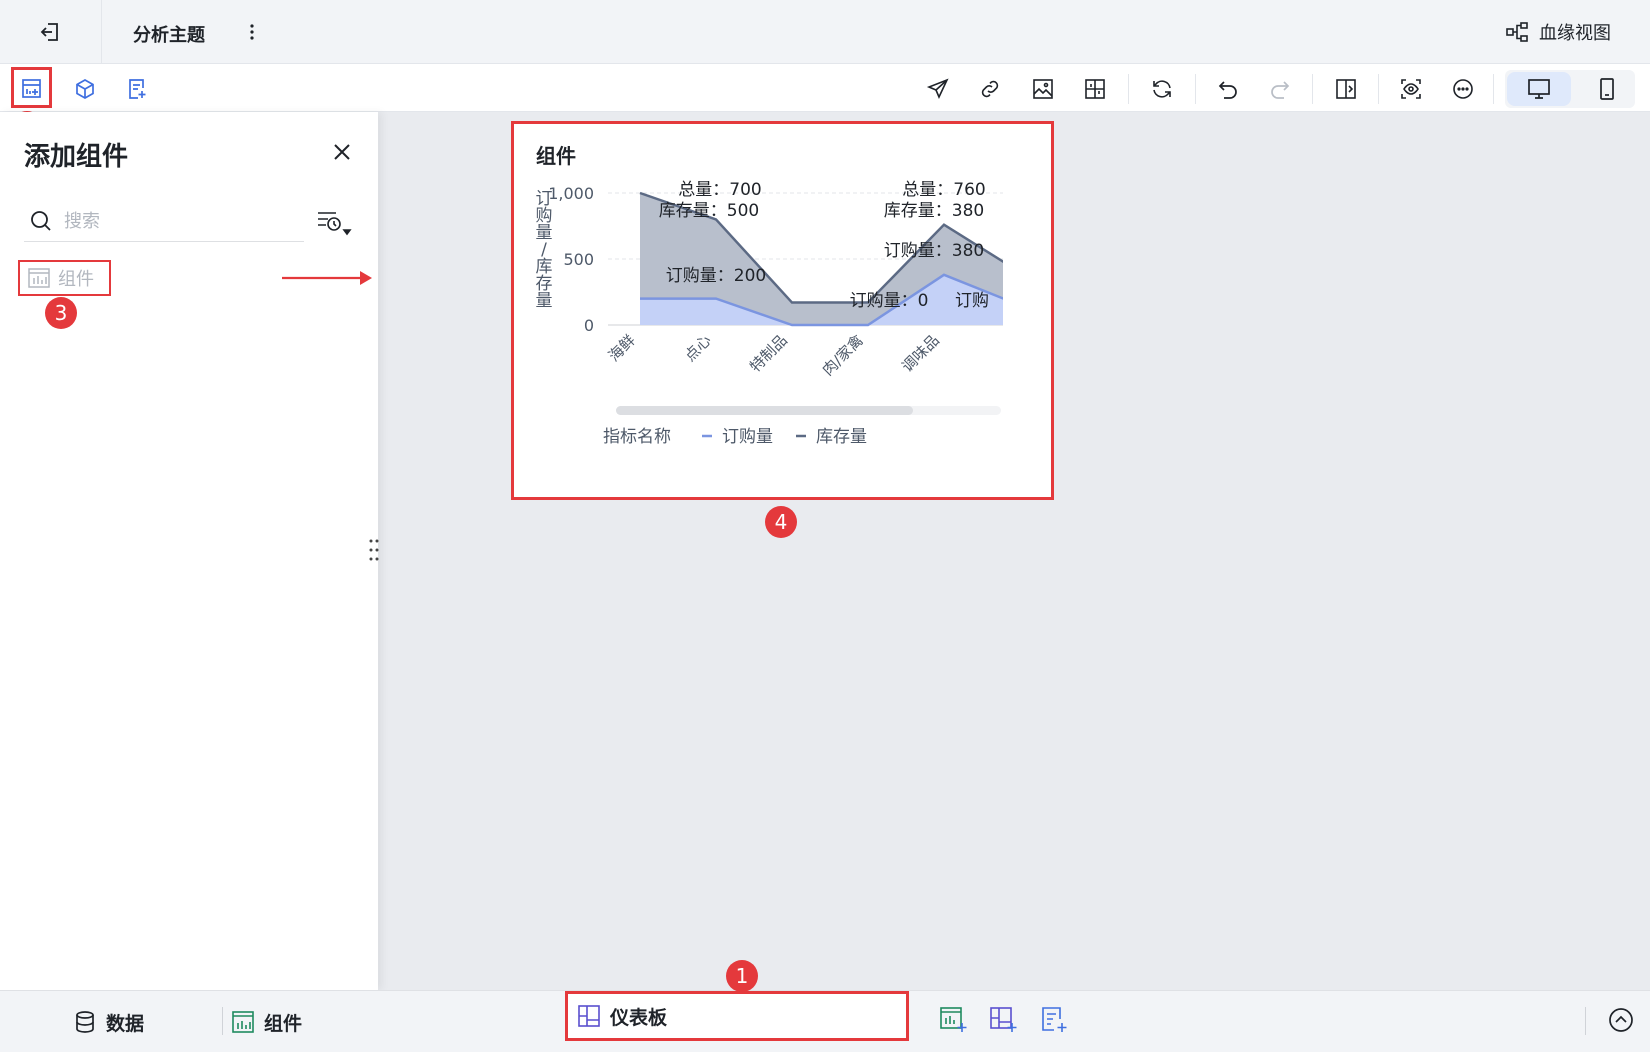  Describe the element at coordinates (709, 211) in the screenshot. I see `data-label: 库存量：500` at that location.